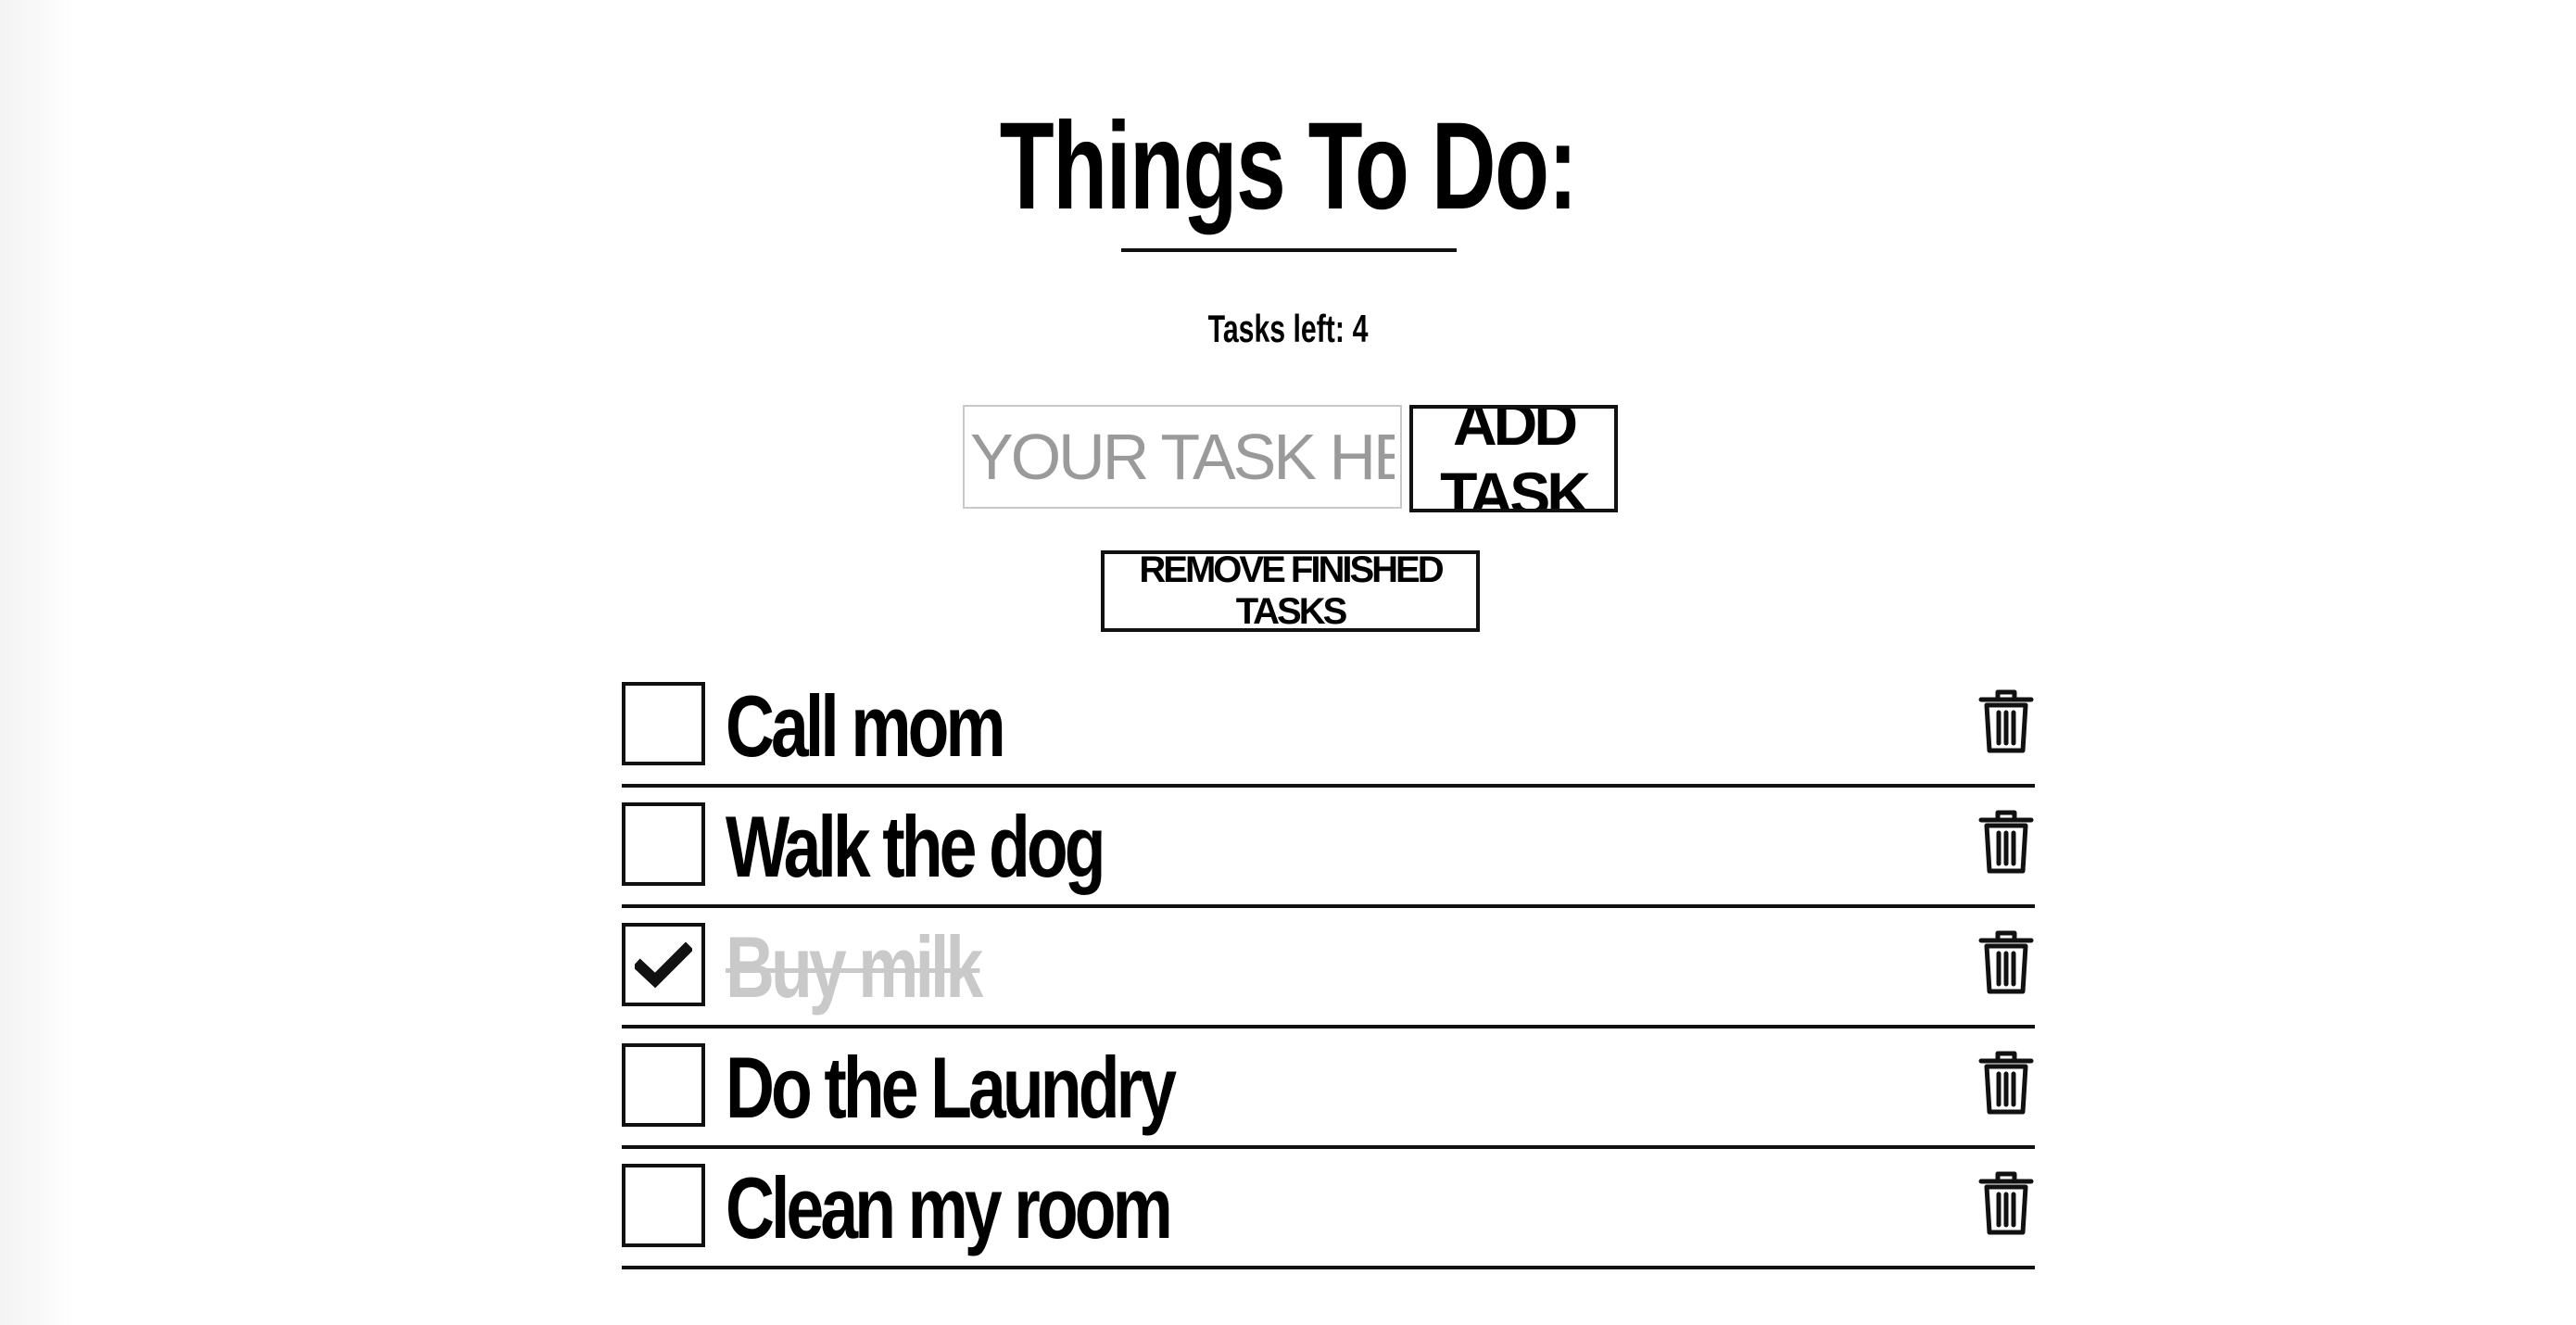  Describe the element at coordinates (916, 846) in the screenshot. I see `task-text: Walk the dog` at that location.